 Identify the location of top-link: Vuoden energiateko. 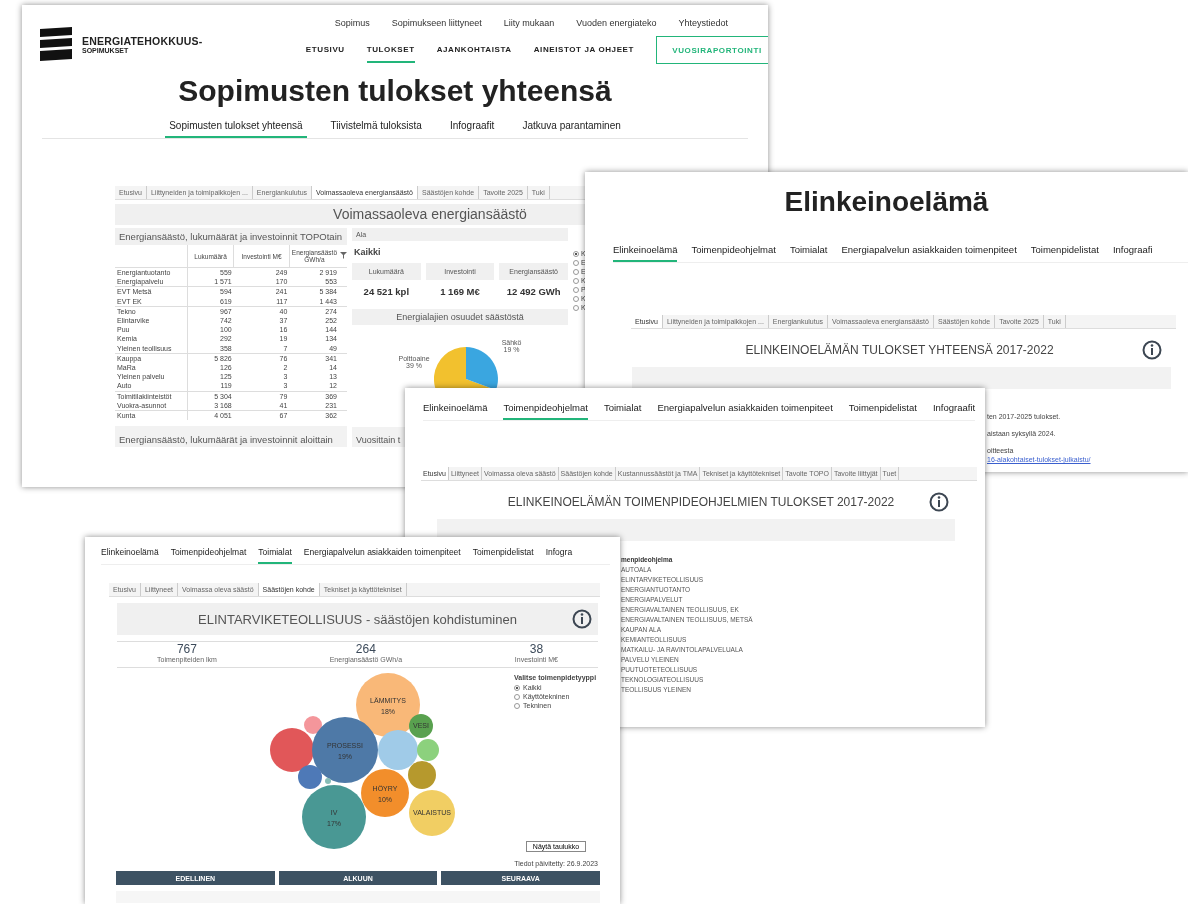
(616, 23).